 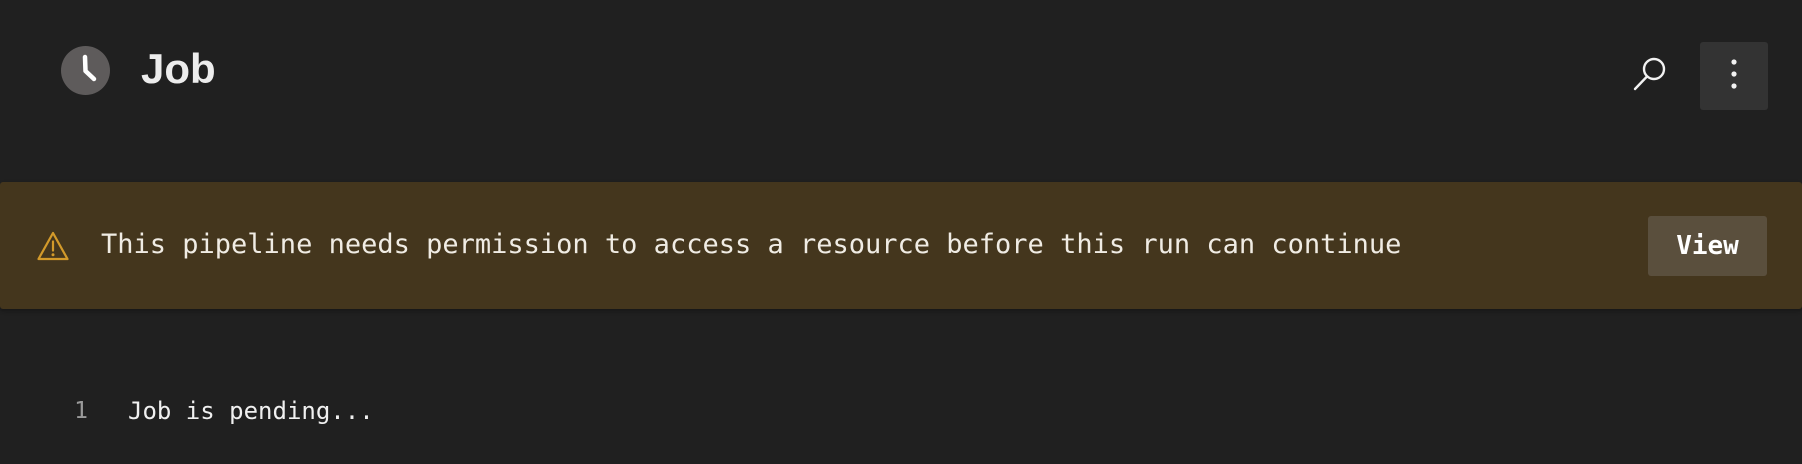 I want to click on warning-icon, so click(x=53, y=246).